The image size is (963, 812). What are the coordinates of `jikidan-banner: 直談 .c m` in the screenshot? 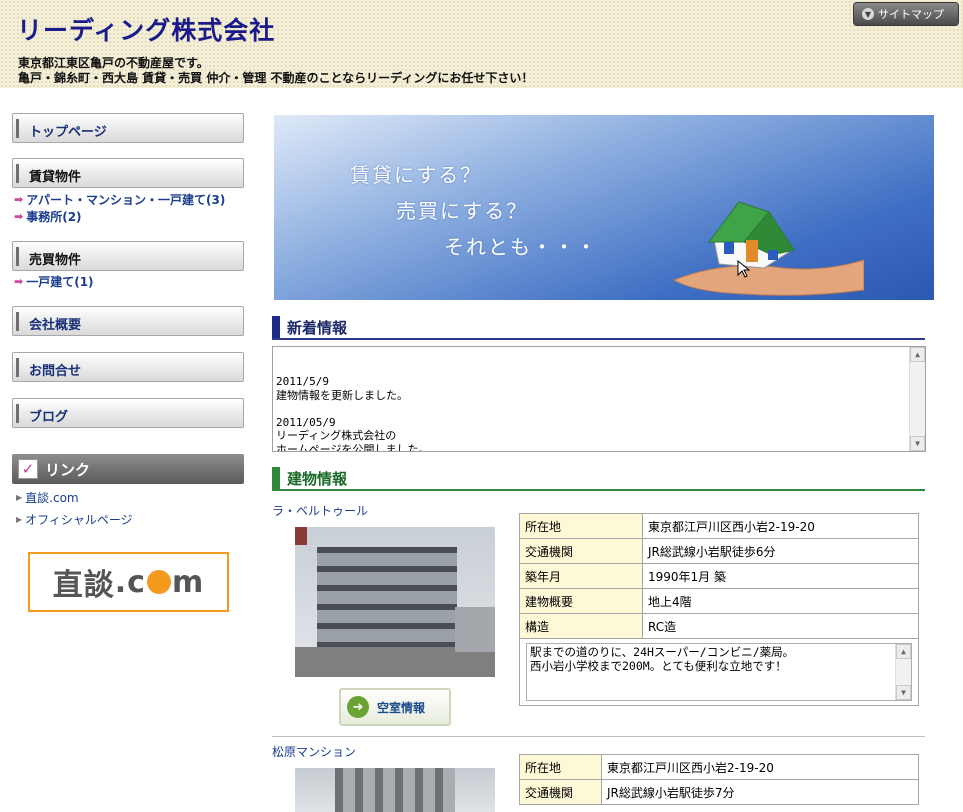 It's located at (128, 582).